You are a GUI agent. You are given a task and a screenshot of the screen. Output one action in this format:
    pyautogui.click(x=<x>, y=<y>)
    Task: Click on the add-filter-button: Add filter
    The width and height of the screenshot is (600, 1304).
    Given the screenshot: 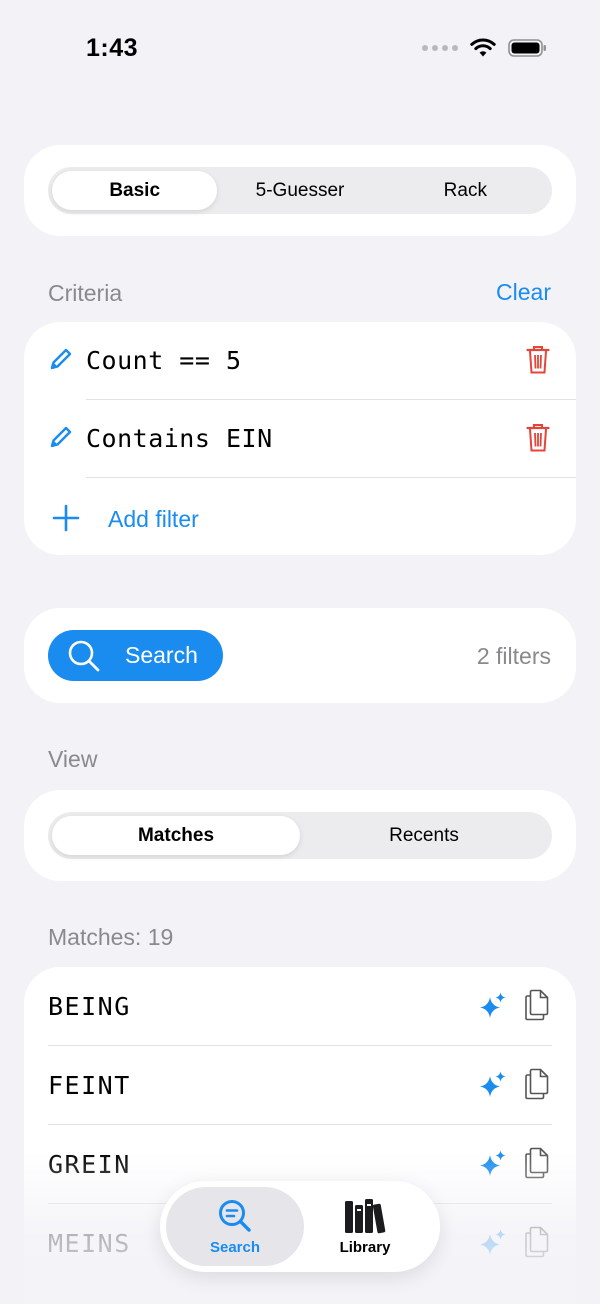 What is the action you would take?
    pyautogui.click(x=300, y=517)
    